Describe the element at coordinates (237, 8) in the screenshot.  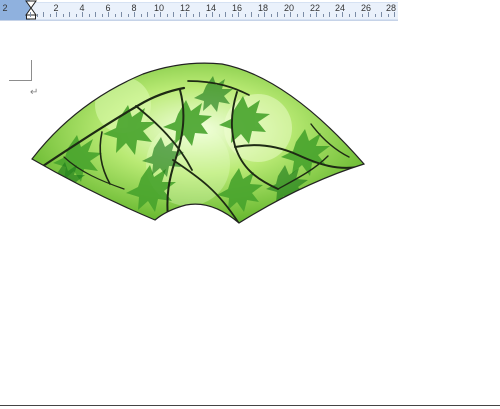
I see `ruler-label: 16` at that location.